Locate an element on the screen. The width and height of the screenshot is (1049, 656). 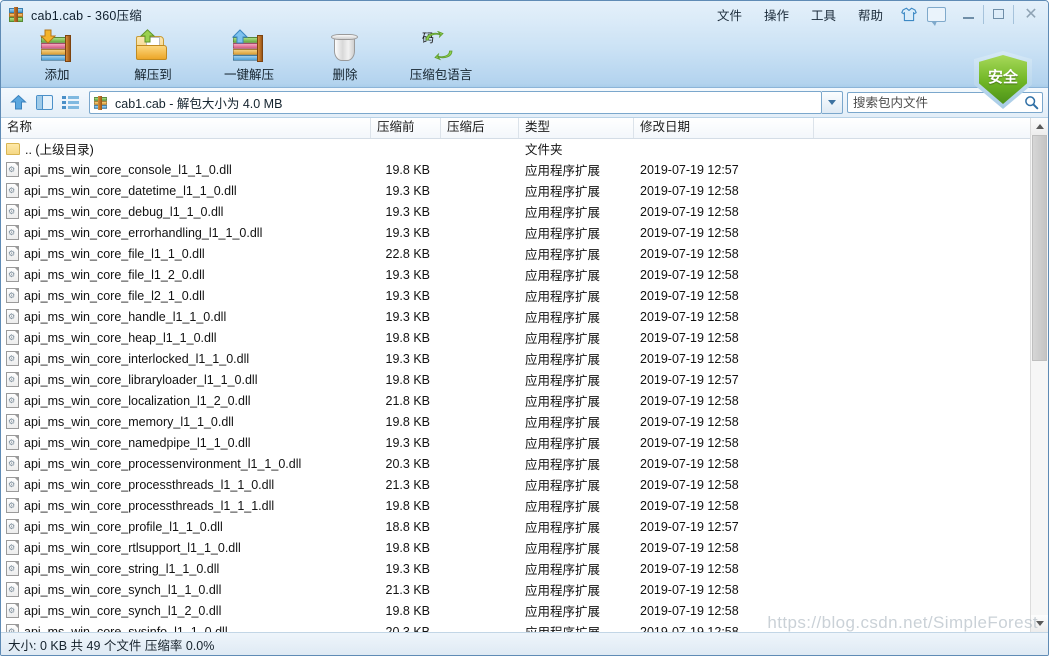
scroll-down-button is located at coordinates (1039, 623).